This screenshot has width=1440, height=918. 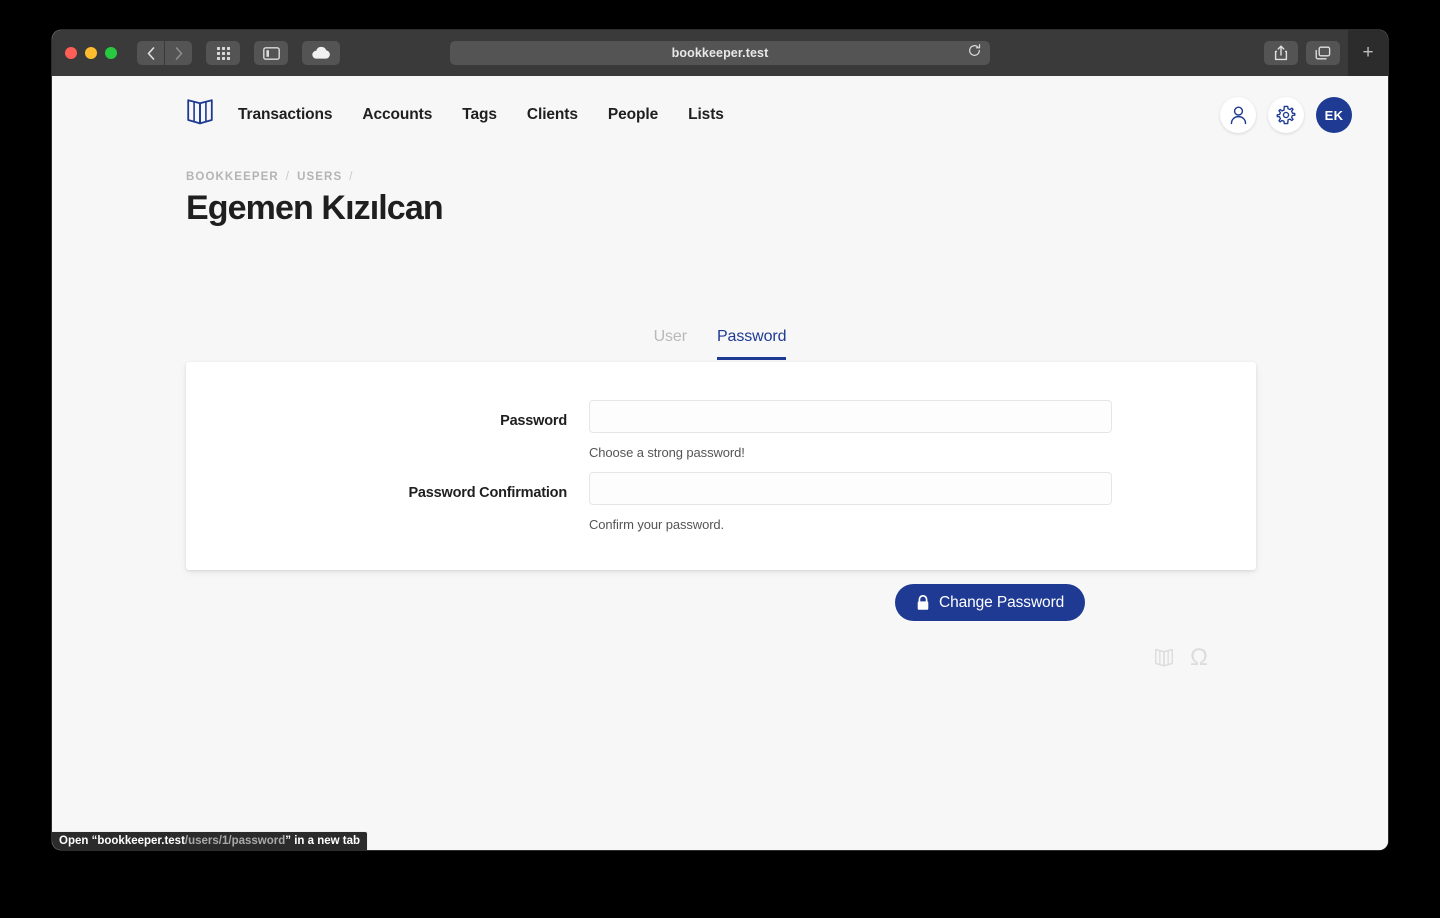 I want to click on password-input, so click(x=850, y=416).